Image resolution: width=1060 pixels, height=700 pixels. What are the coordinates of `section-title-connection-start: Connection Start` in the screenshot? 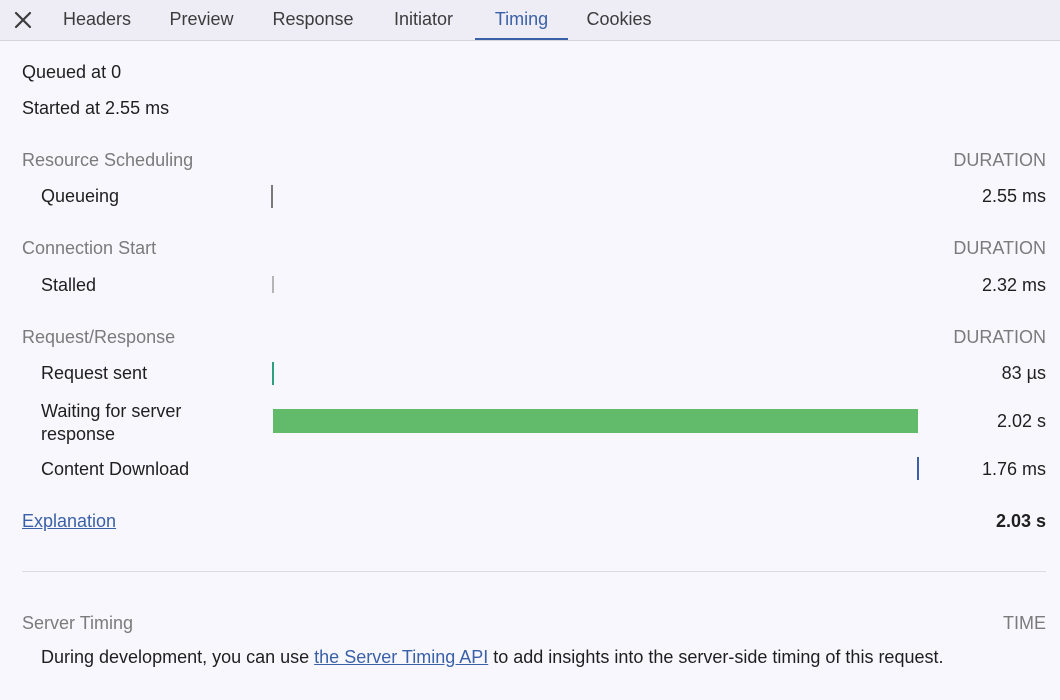 It's located at (89, 248).